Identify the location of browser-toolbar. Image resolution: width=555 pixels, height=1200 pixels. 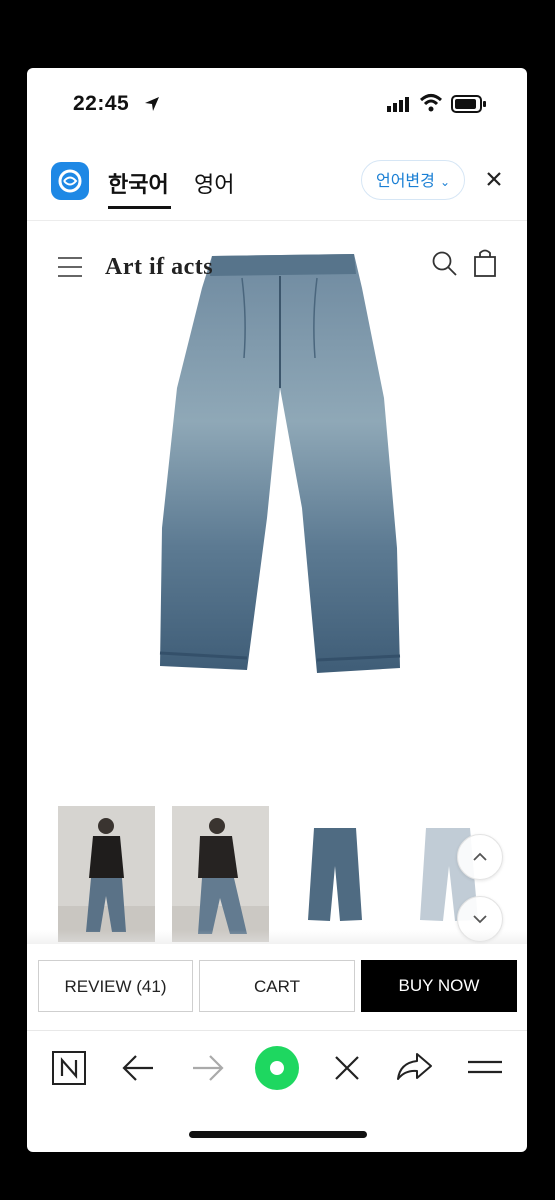
(277, 1071).